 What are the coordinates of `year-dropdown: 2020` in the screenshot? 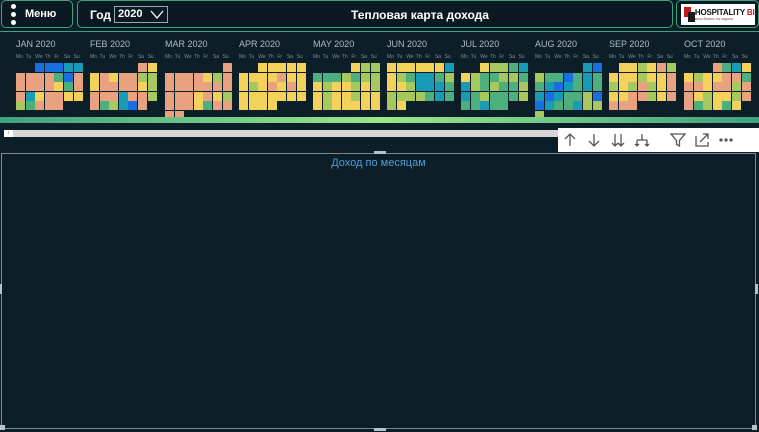 It's located at (141, 14).